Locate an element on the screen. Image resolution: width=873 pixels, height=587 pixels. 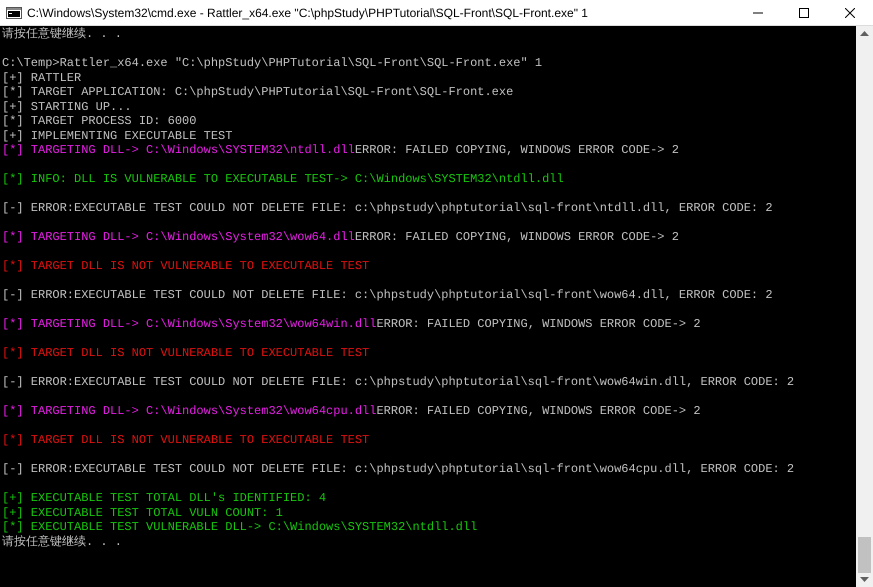
window-title: C:\Windows\System32\cmd.exe - Rattler_x64.exe "C:\phpStudy\PHPTutorial\SQL-Front\SQL-Front.exe" 1 is located at coordinates (308, 13).